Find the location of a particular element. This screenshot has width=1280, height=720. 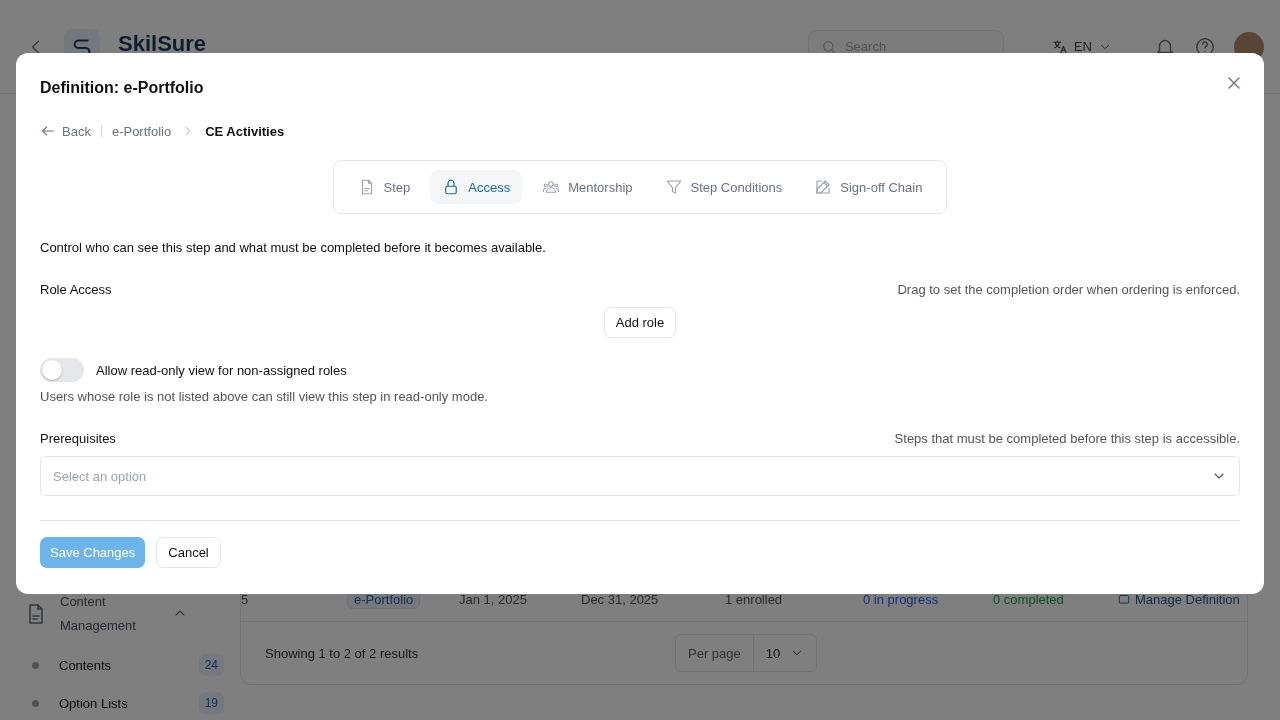

tab: Step Conditions is located at coordinates (723, 187).